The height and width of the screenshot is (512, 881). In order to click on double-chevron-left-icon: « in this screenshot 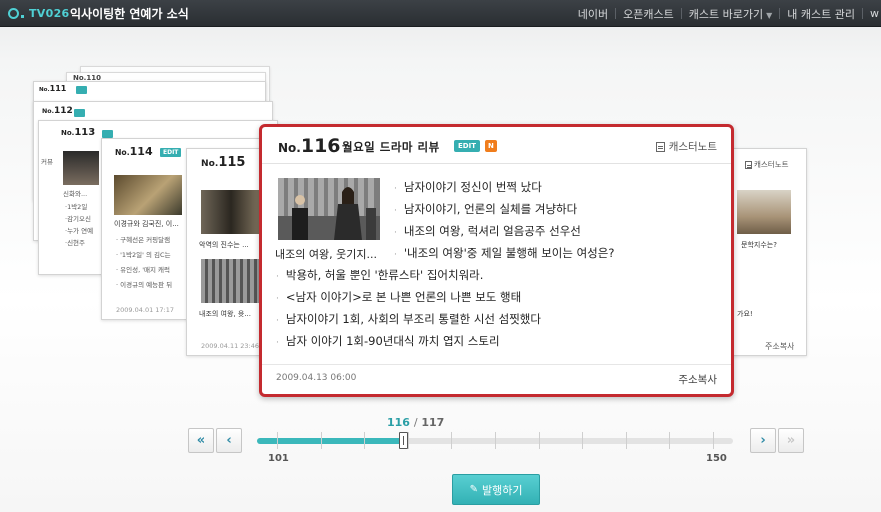, I will do `click(201, 440)`.